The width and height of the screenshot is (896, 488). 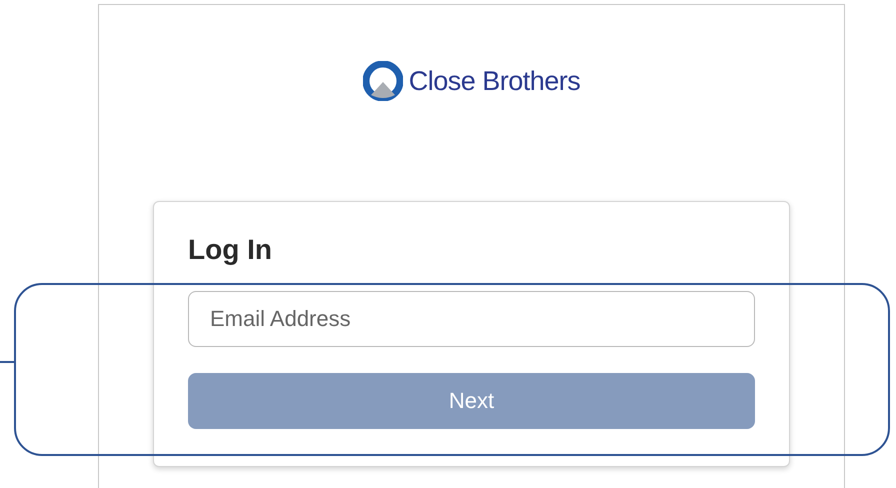 I want to click on email-field: Email Address, so click(x=471, y=318).